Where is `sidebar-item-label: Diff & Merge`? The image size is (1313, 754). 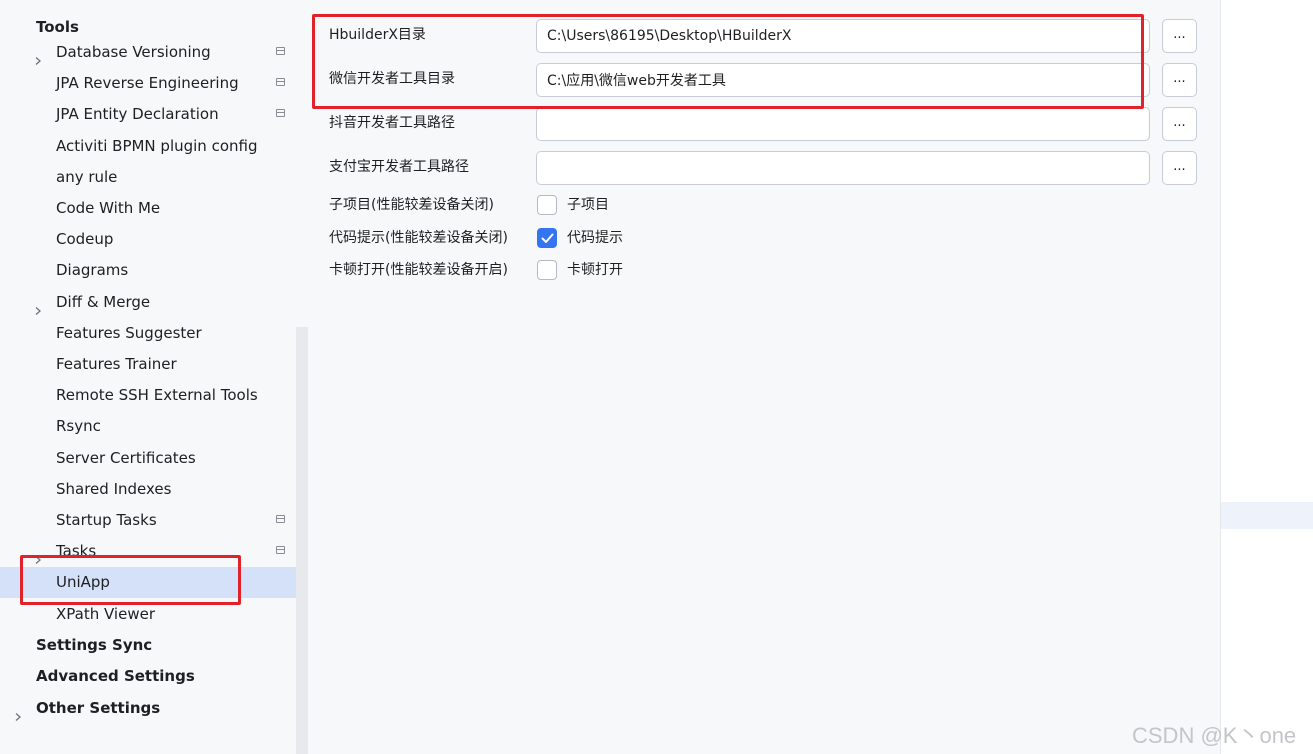
sidebar-item-label: Diff & Merge is located at coordinates (103, 301).